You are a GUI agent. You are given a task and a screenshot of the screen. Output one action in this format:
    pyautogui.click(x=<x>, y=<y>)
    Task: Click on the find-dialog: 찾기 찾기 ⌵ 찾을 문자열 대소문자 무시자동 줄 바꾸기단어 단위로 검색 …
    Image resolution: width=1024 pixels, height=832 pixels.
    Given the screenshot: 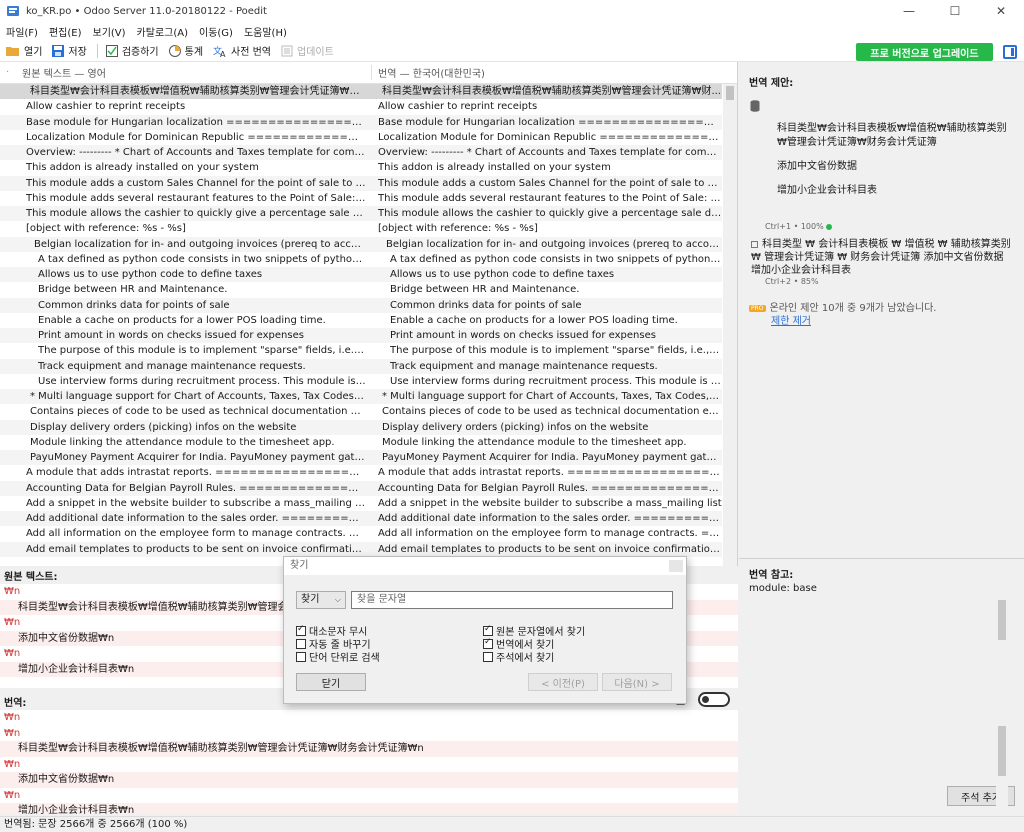 What is the action you would take?
    pyautogui.click(x=485, y=630)
    